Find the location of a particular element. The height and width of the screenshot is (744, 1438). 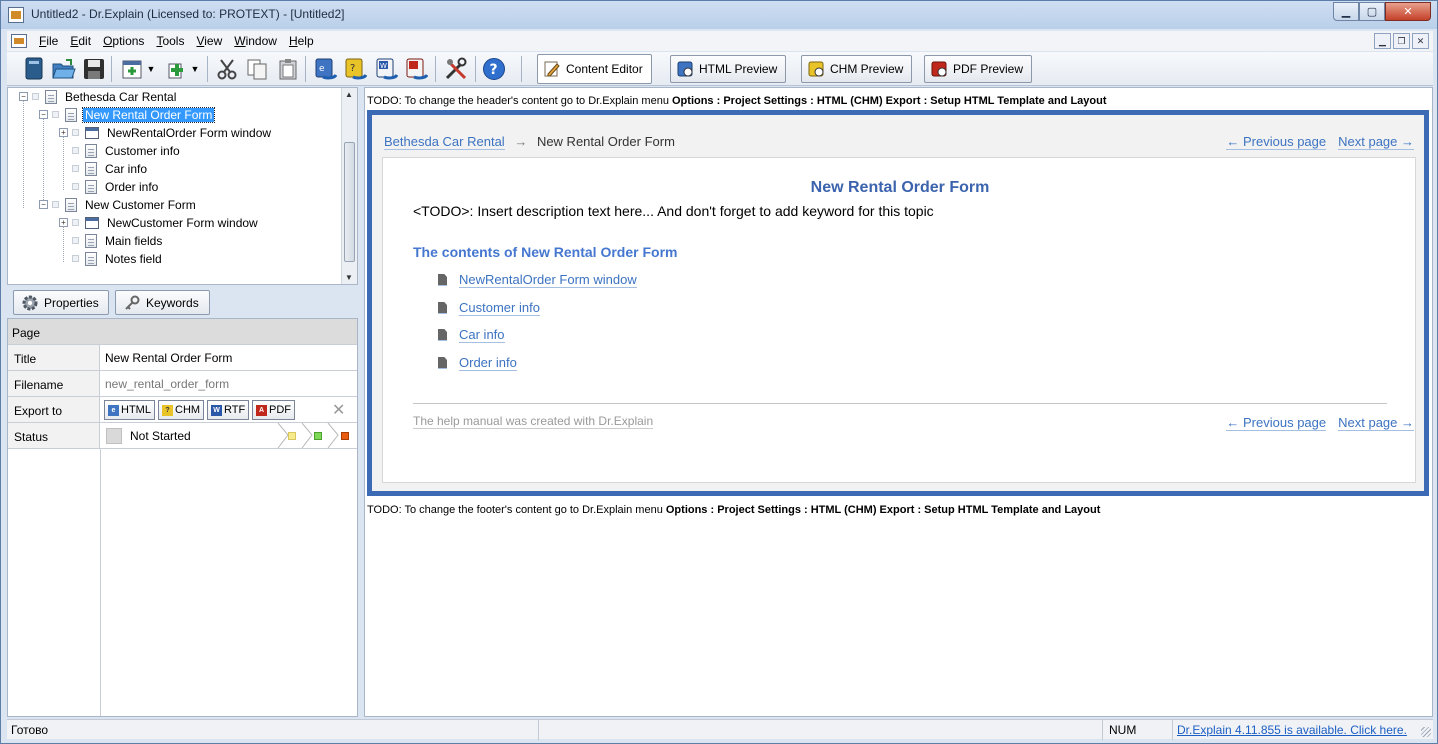

export-pdf-toggle: A PDF is located at coordinates (273, 410).